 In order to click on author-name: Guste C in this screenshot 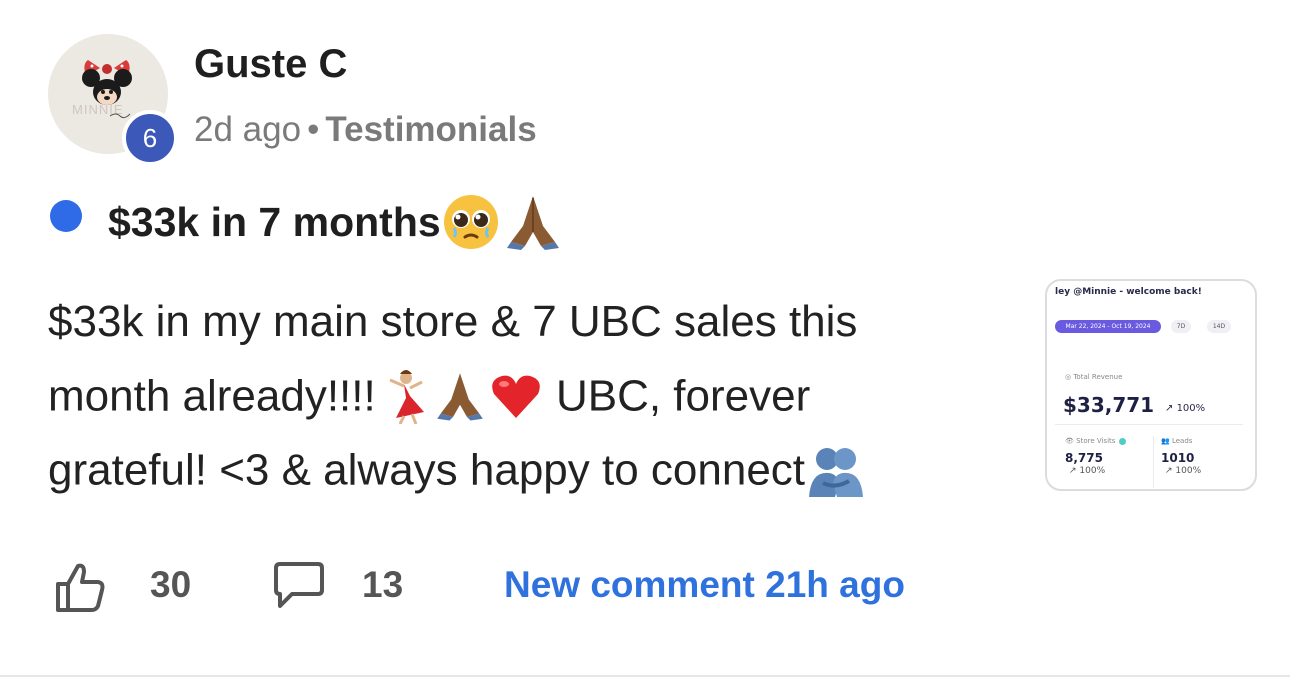, I will do `click(270, 64)`.